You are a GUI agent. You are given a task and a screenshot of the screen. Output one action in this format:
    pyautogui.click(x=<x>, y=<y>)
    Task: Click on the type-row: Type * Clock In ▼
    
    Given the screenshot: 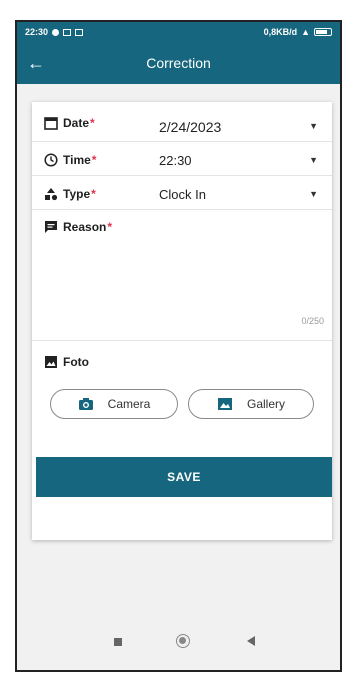 What is the action you would take?
    pyautogui.click(x=182, y=193)
    